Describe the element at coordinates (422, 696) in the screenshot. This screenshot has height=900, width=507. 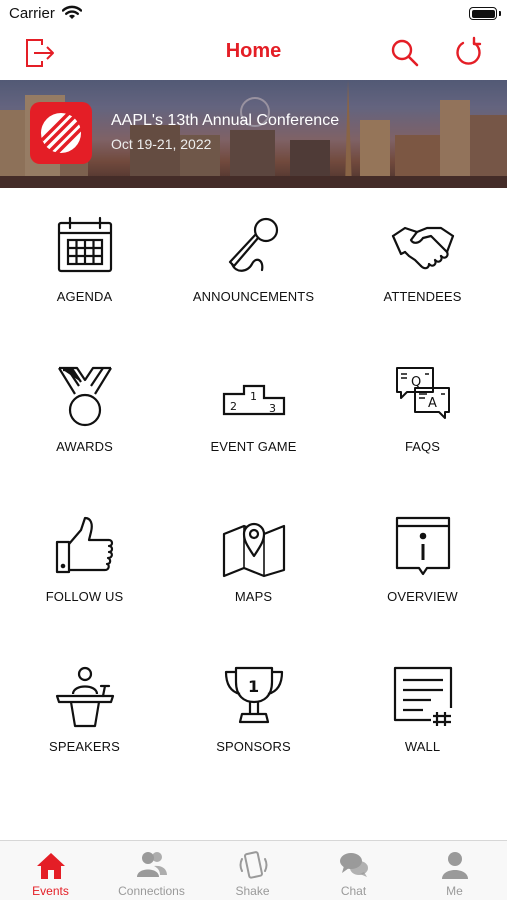
I see `wall-post-icon` at that location.